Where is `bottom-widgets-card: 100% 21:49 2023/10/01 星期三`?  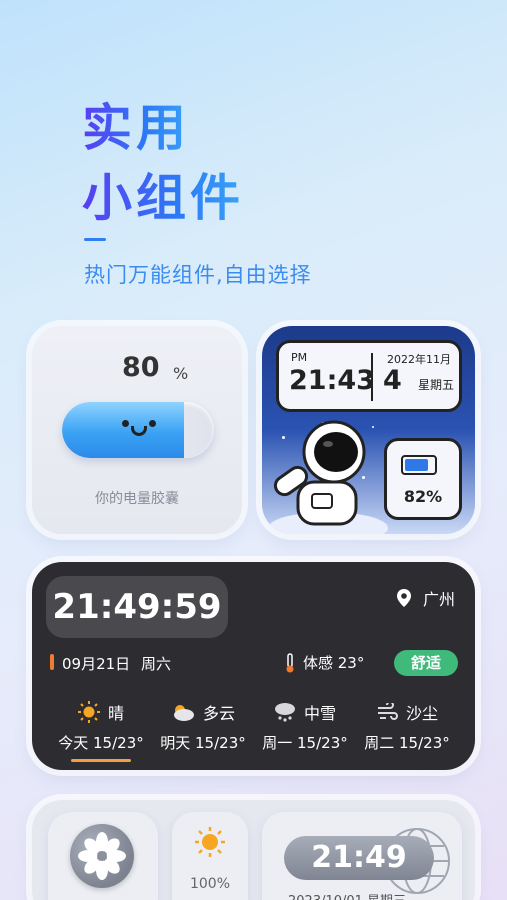
bottom-widgets-card: 100% 21:49 2023/10/01 星期三 is located at coordinates (253, 850).